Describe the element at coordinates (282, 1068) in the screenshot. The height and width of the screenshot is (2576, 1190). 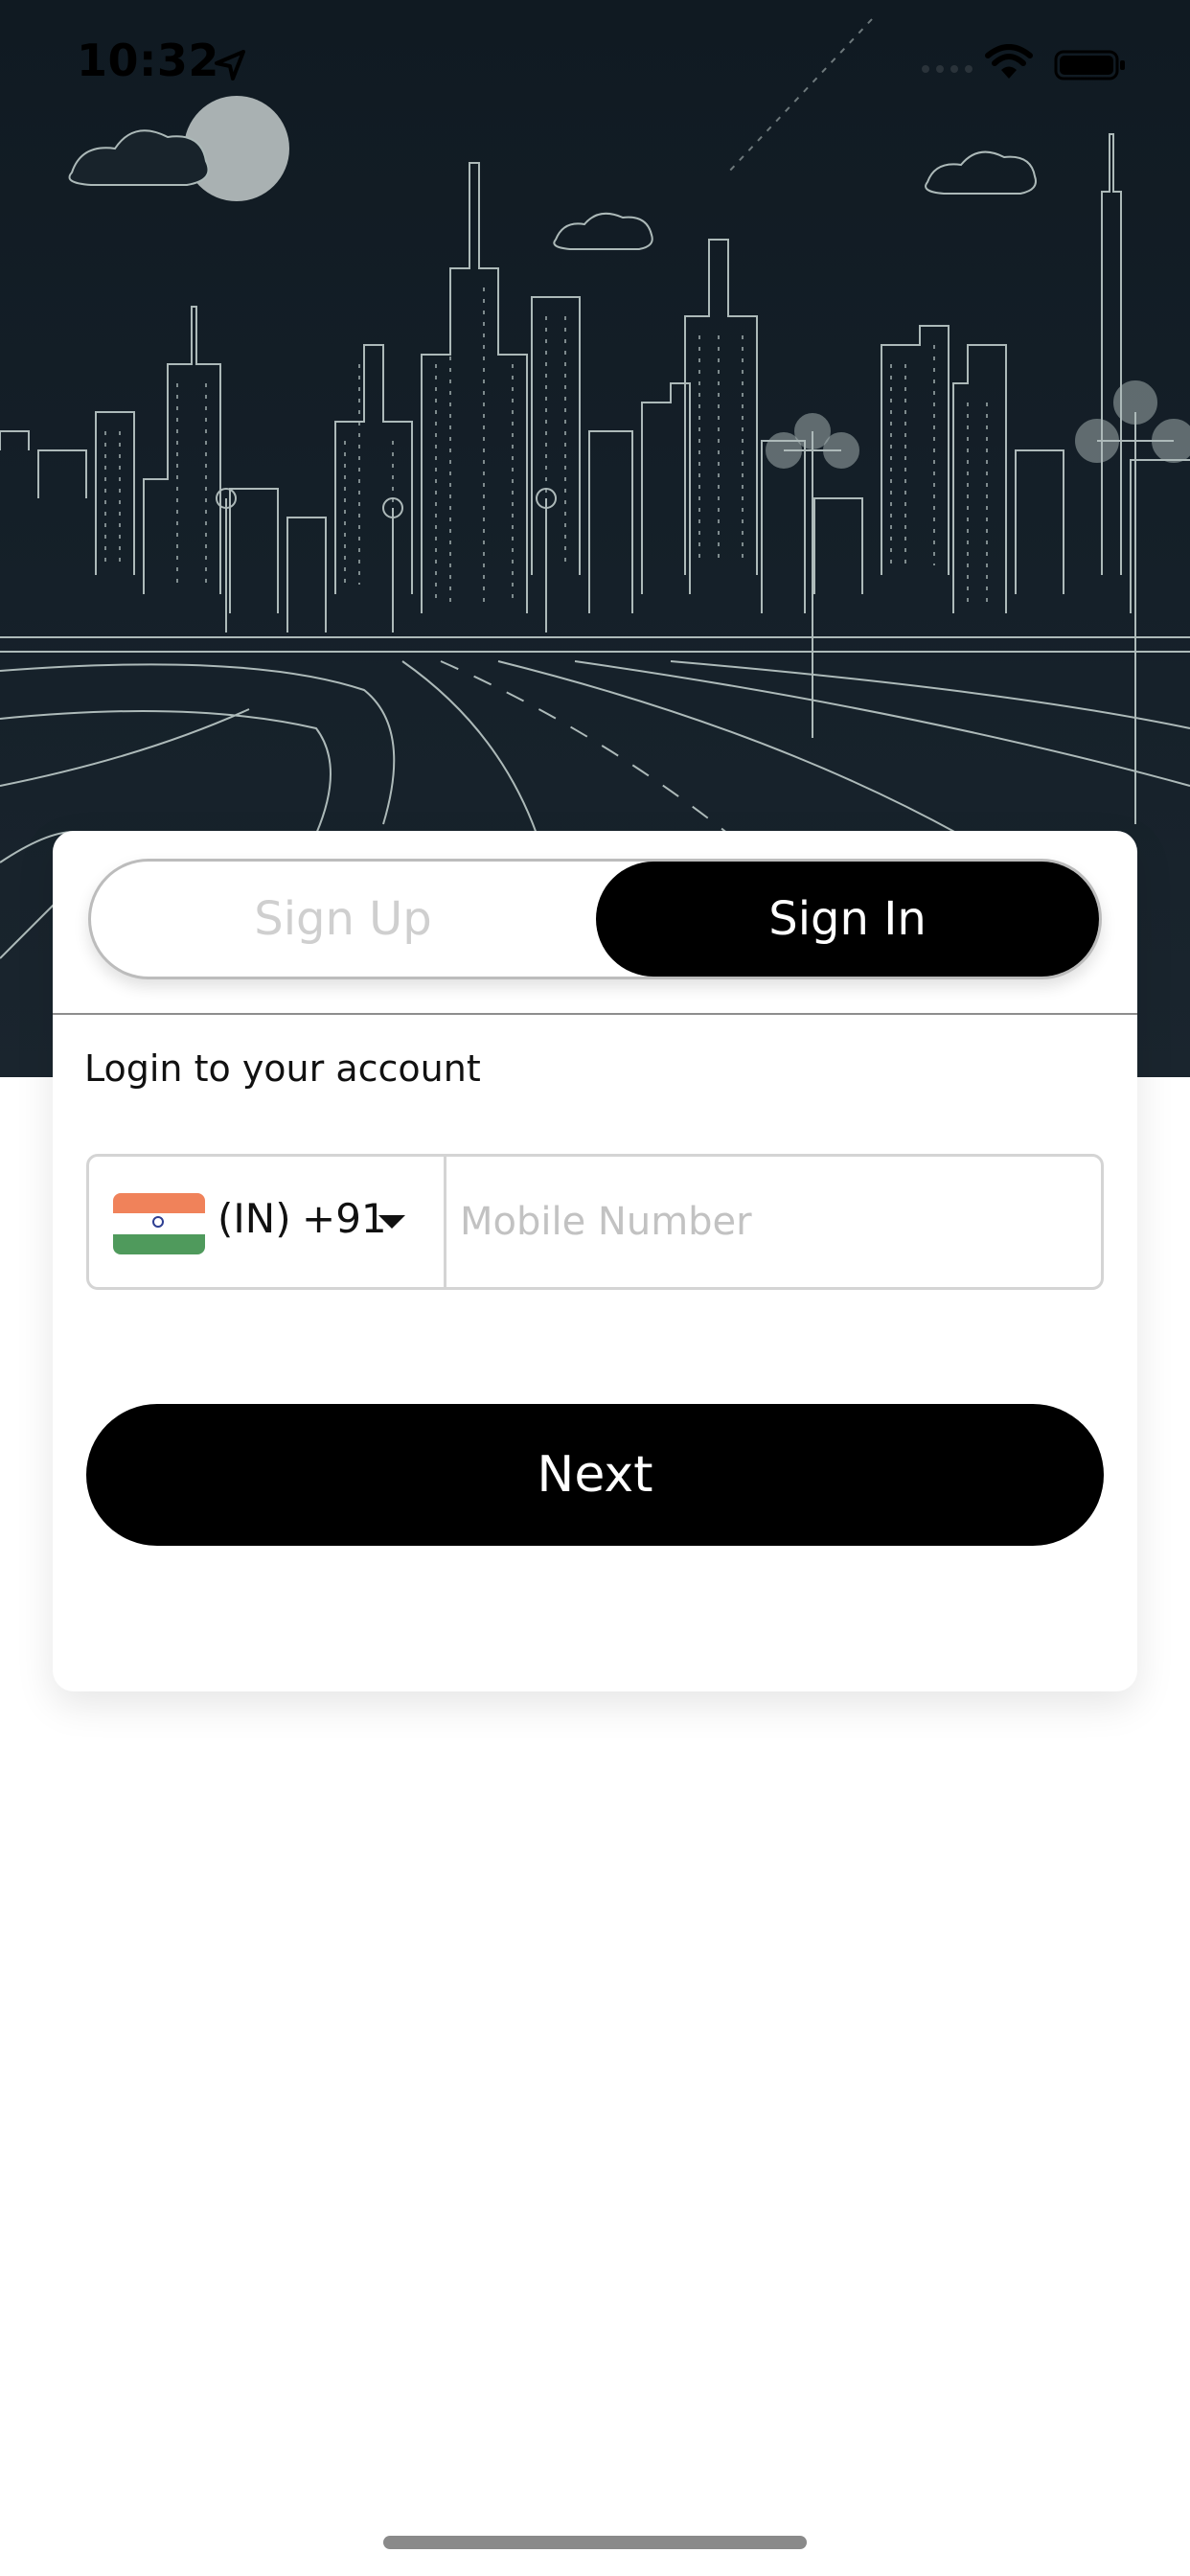
I see `login-title: Login to your account` at that location.